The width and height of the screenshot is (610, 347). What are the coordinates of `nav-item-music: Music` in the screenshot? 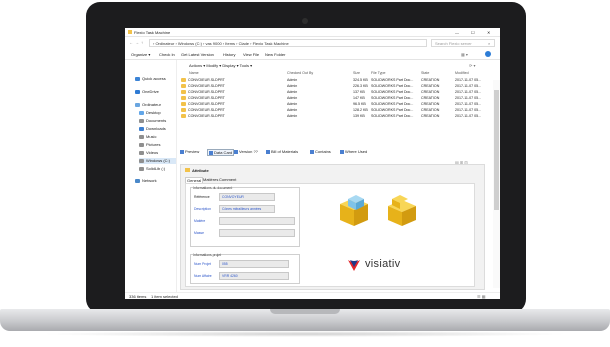 It's located at (147, 137).